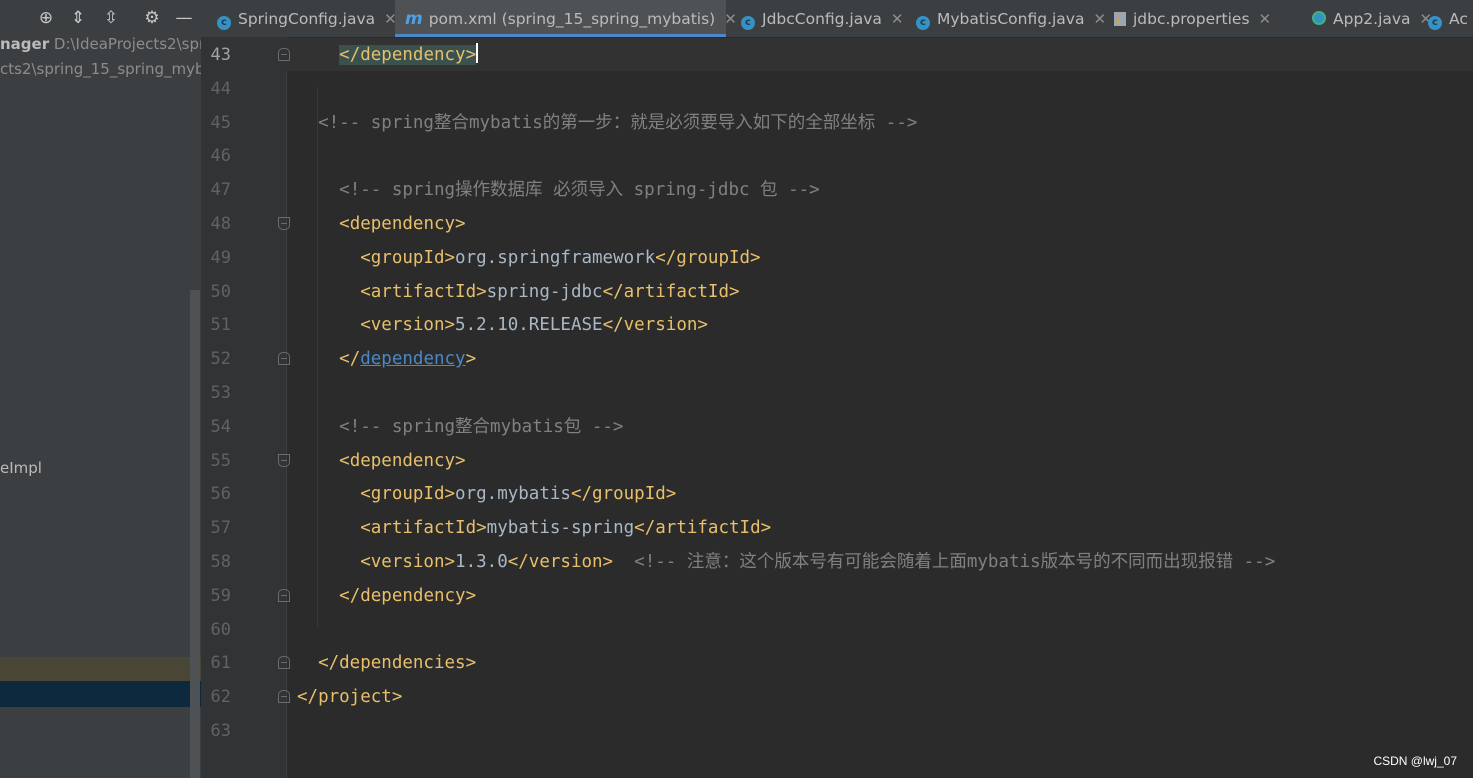 This screenshot has width=1473, height=778. I want to click on tab-springconfig: c SpringConfig.java ✕, so click(302, 18).